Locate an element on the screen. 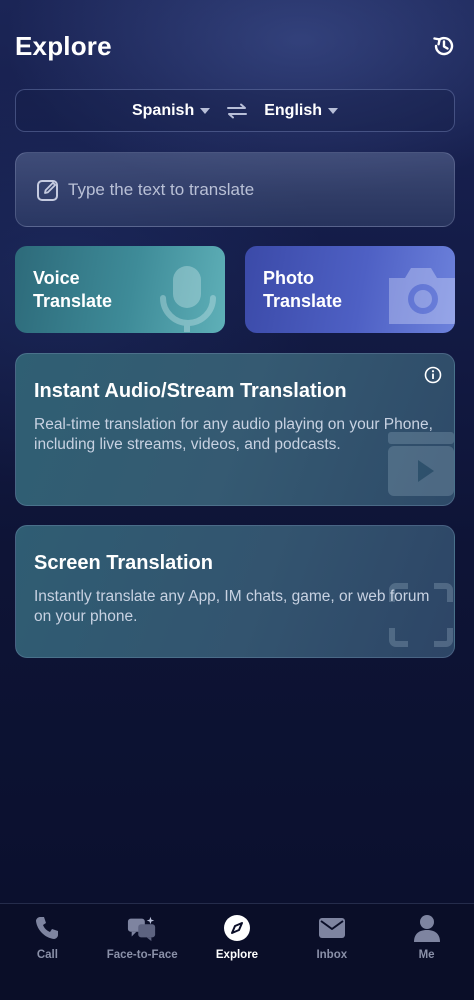 This screenshot has width=474, height=1000. target-language-label: English is located at coordinates (293, 110).